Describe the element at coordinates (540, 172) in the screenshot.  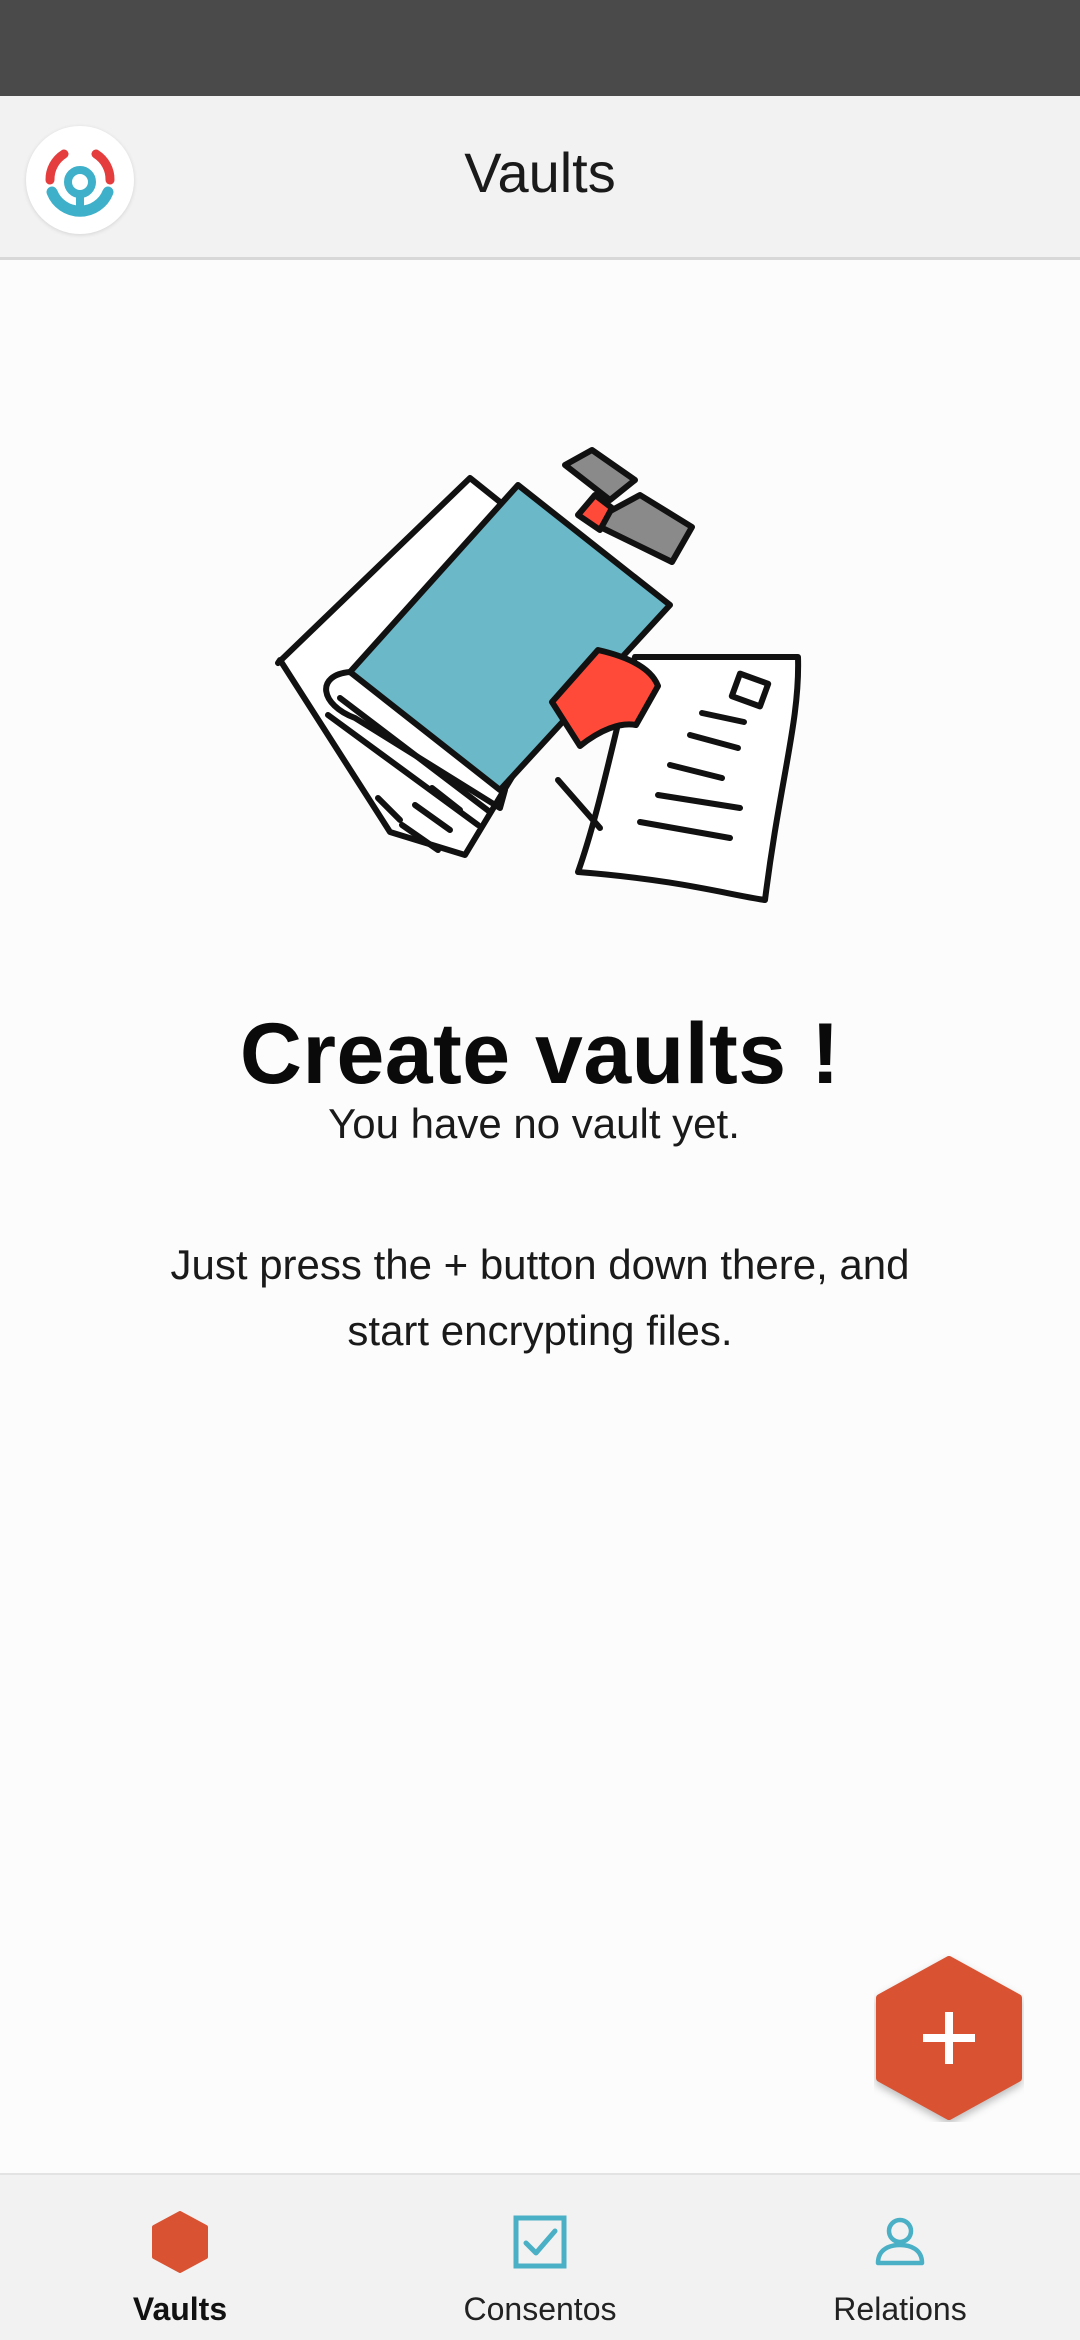
I see `page-title: Vaults` at that location.